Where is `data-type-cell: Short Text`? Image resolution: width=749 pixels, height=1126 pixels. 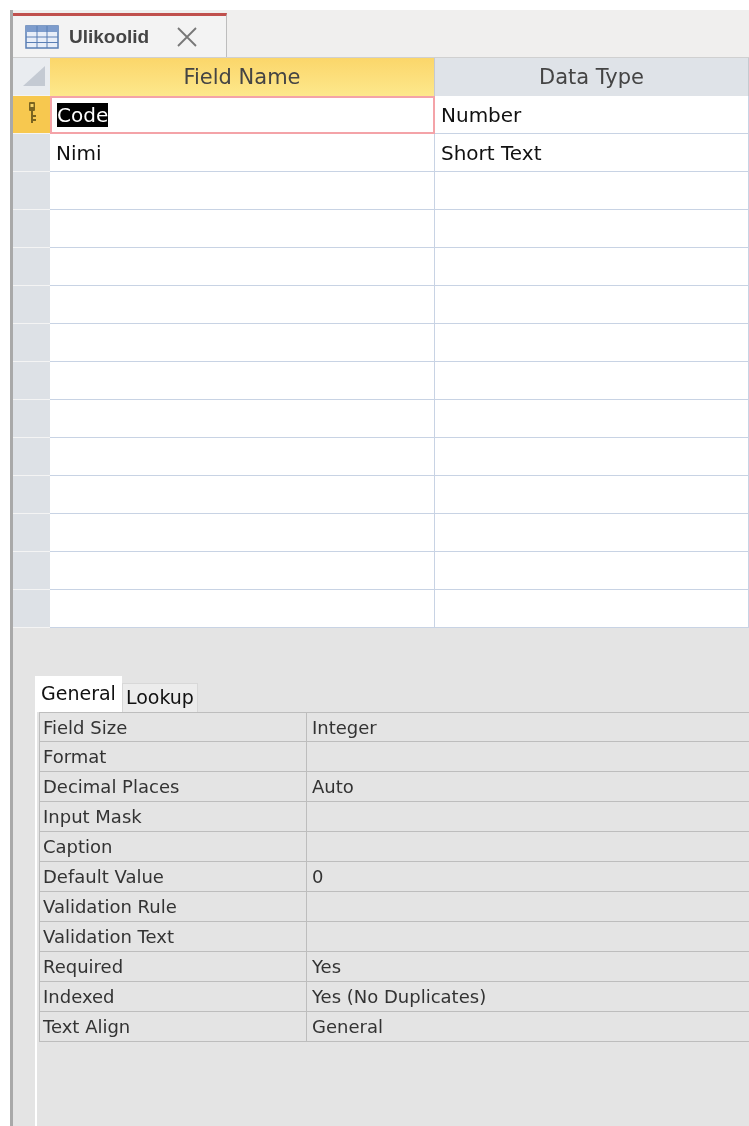
data-type-cell: Short Text is located at coordinates (592, 153).